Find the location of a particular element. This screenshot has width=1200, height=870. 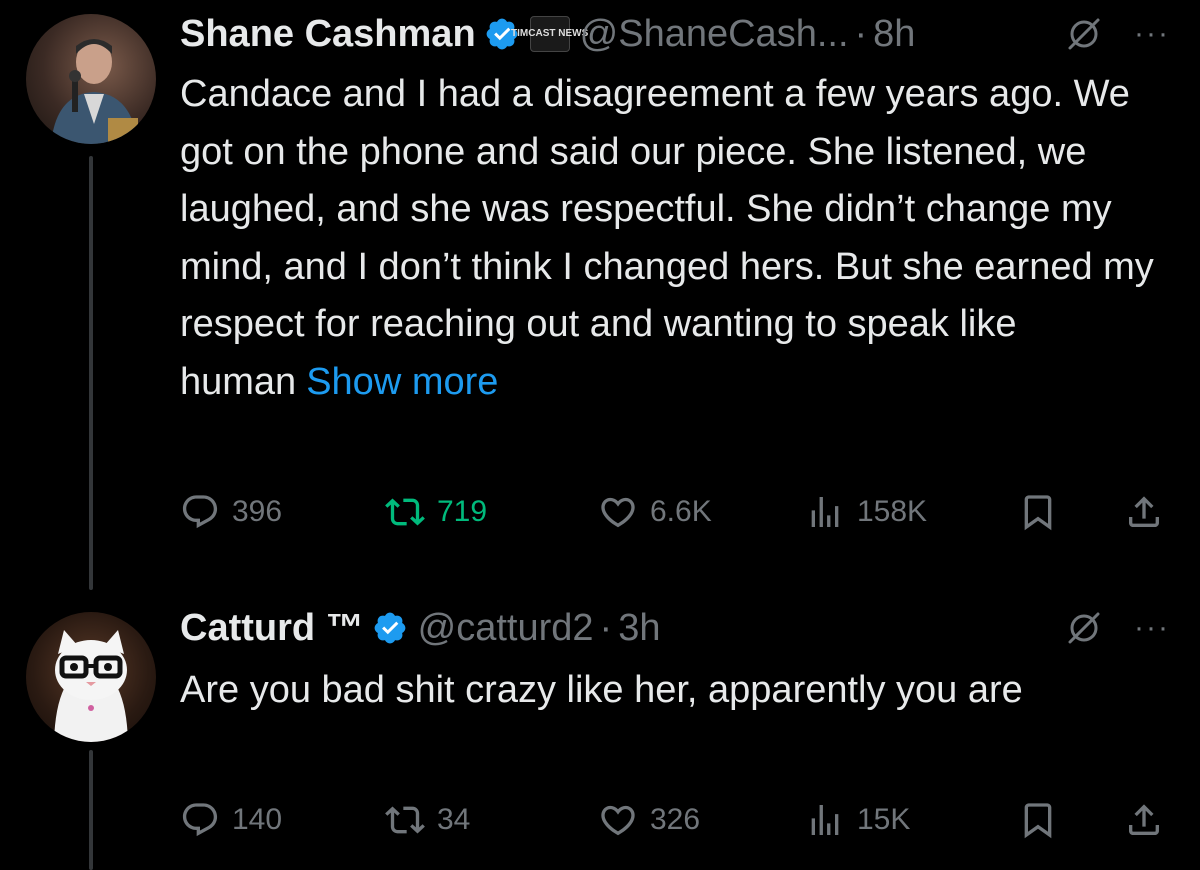

affiliation-badge: TIMCAST NEWS is located at coordinates (549, 34).